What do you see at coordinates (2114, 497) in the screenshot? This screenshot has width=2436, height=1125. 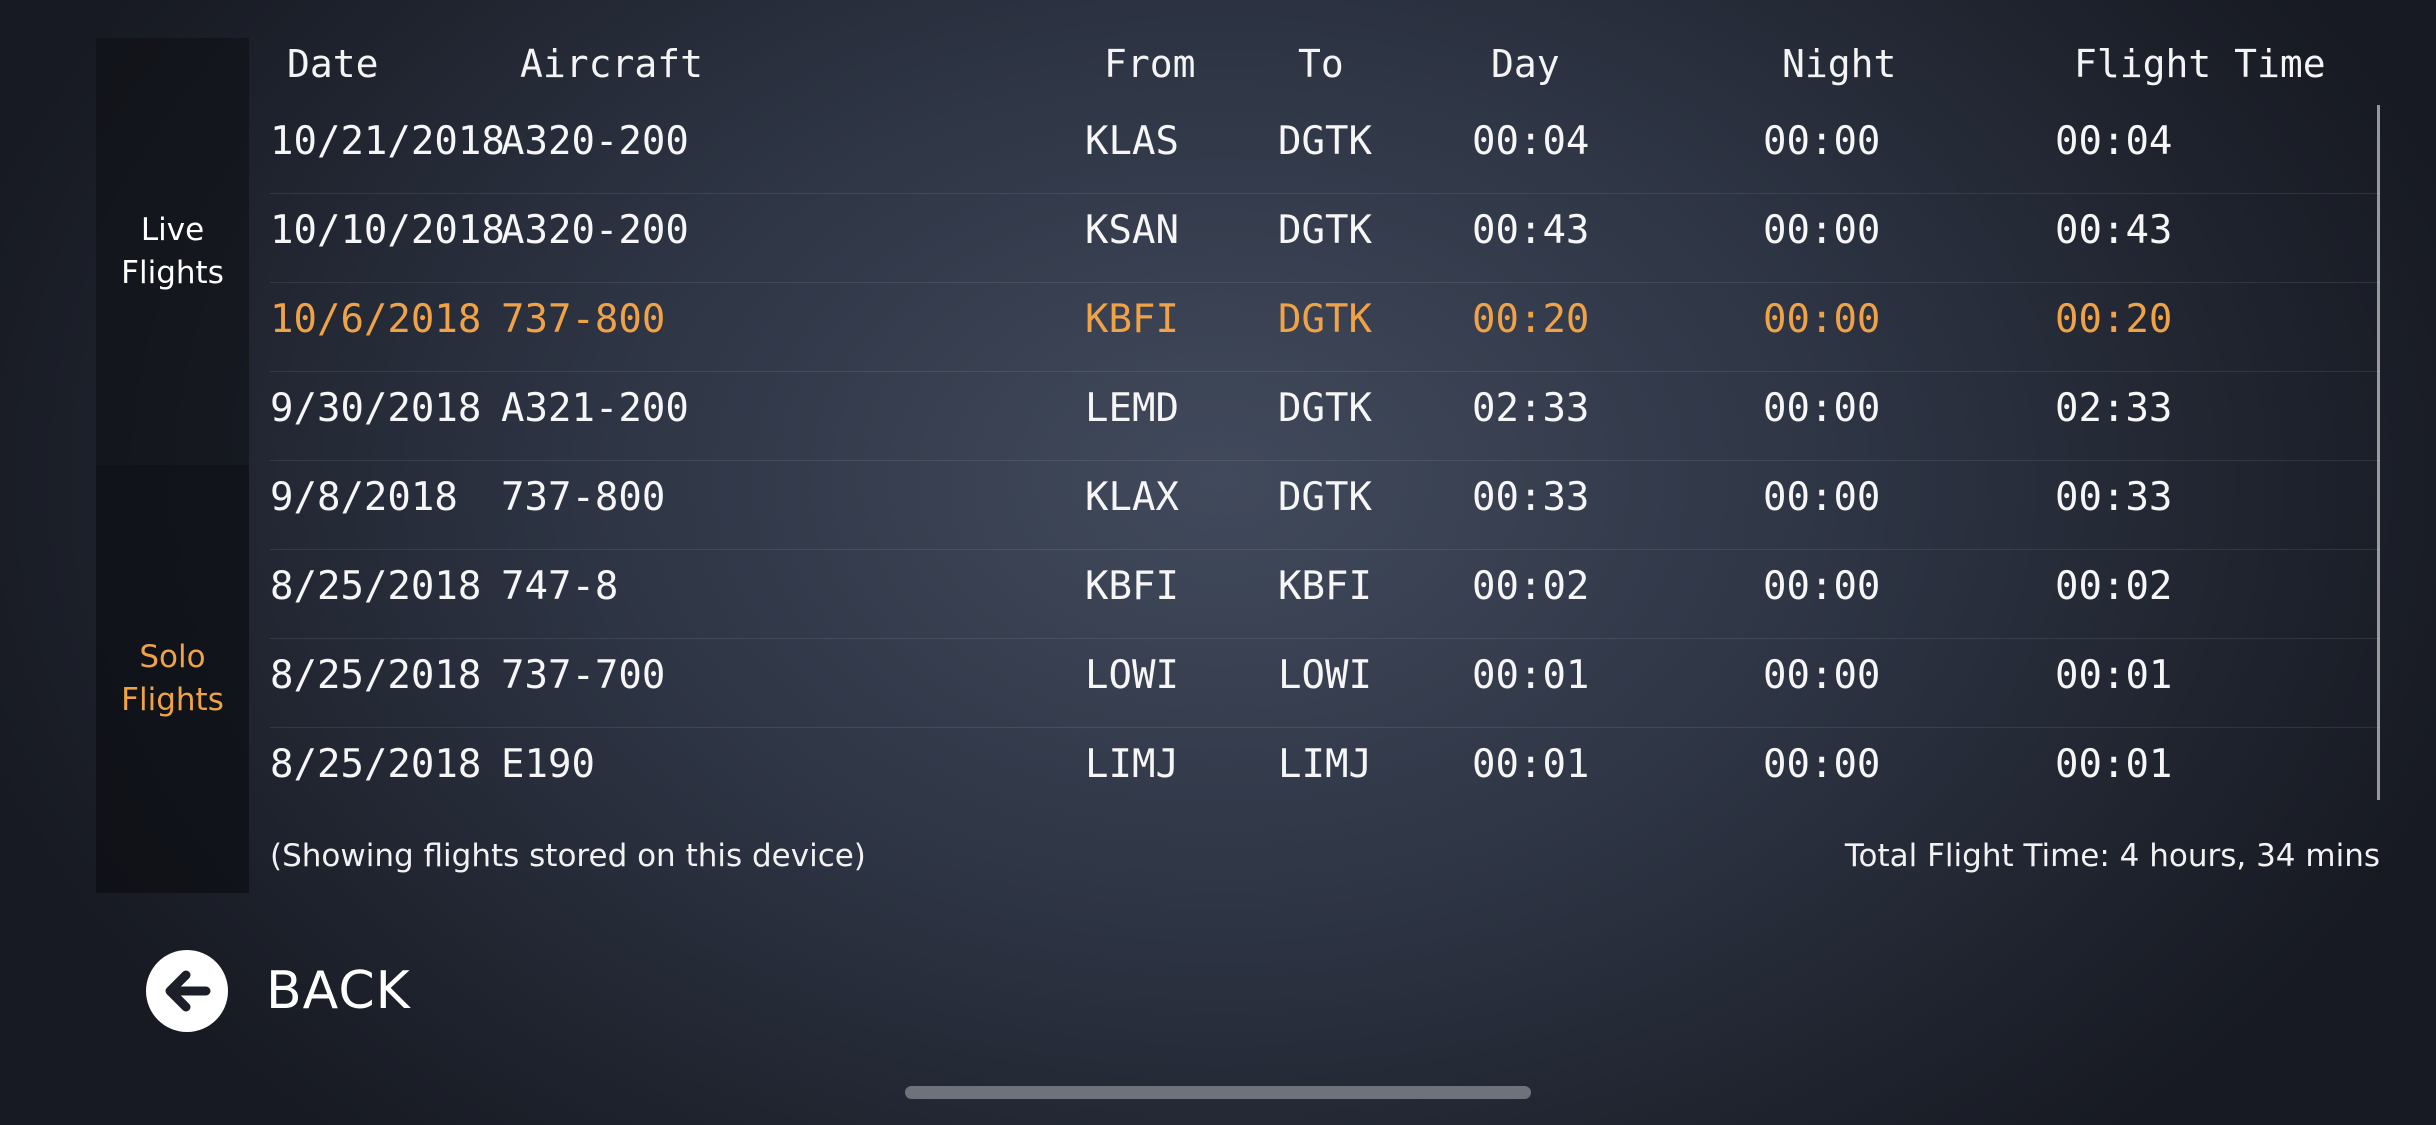 I see `cell-flight-time: 00:33` at bounding box center [2114, 497].